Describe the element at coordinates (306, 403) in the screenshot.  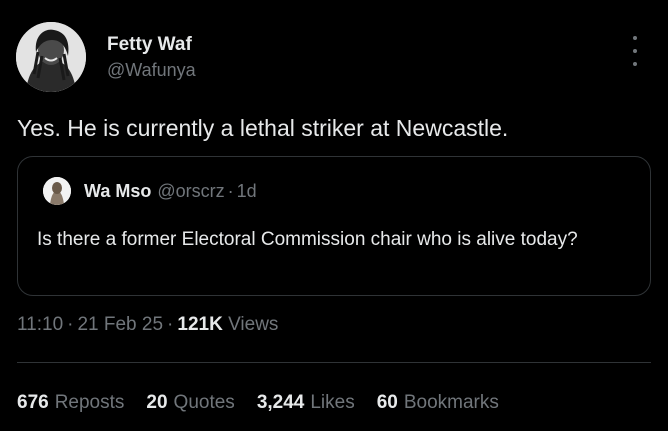
I see `likes-stat: 3,244 Likes` at that location.